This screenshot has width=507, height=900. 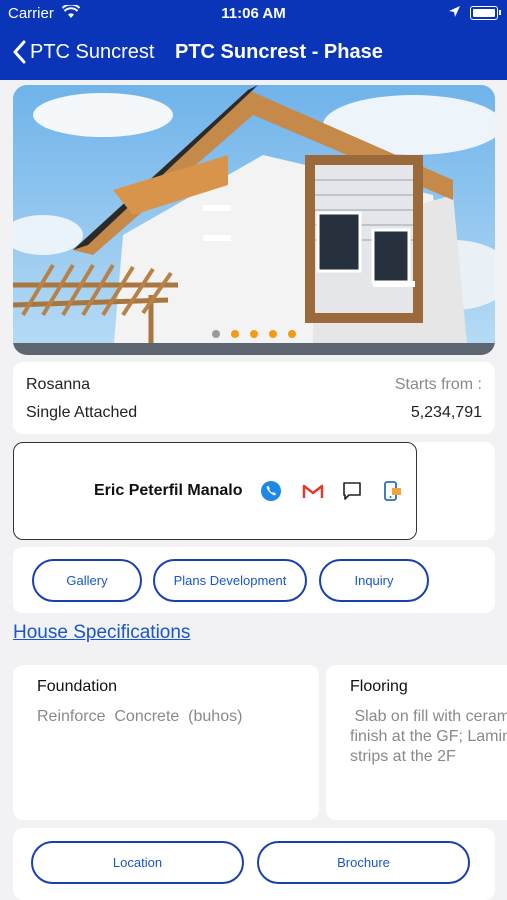 I want to click on phone-icon, so click(x=271, y=491).